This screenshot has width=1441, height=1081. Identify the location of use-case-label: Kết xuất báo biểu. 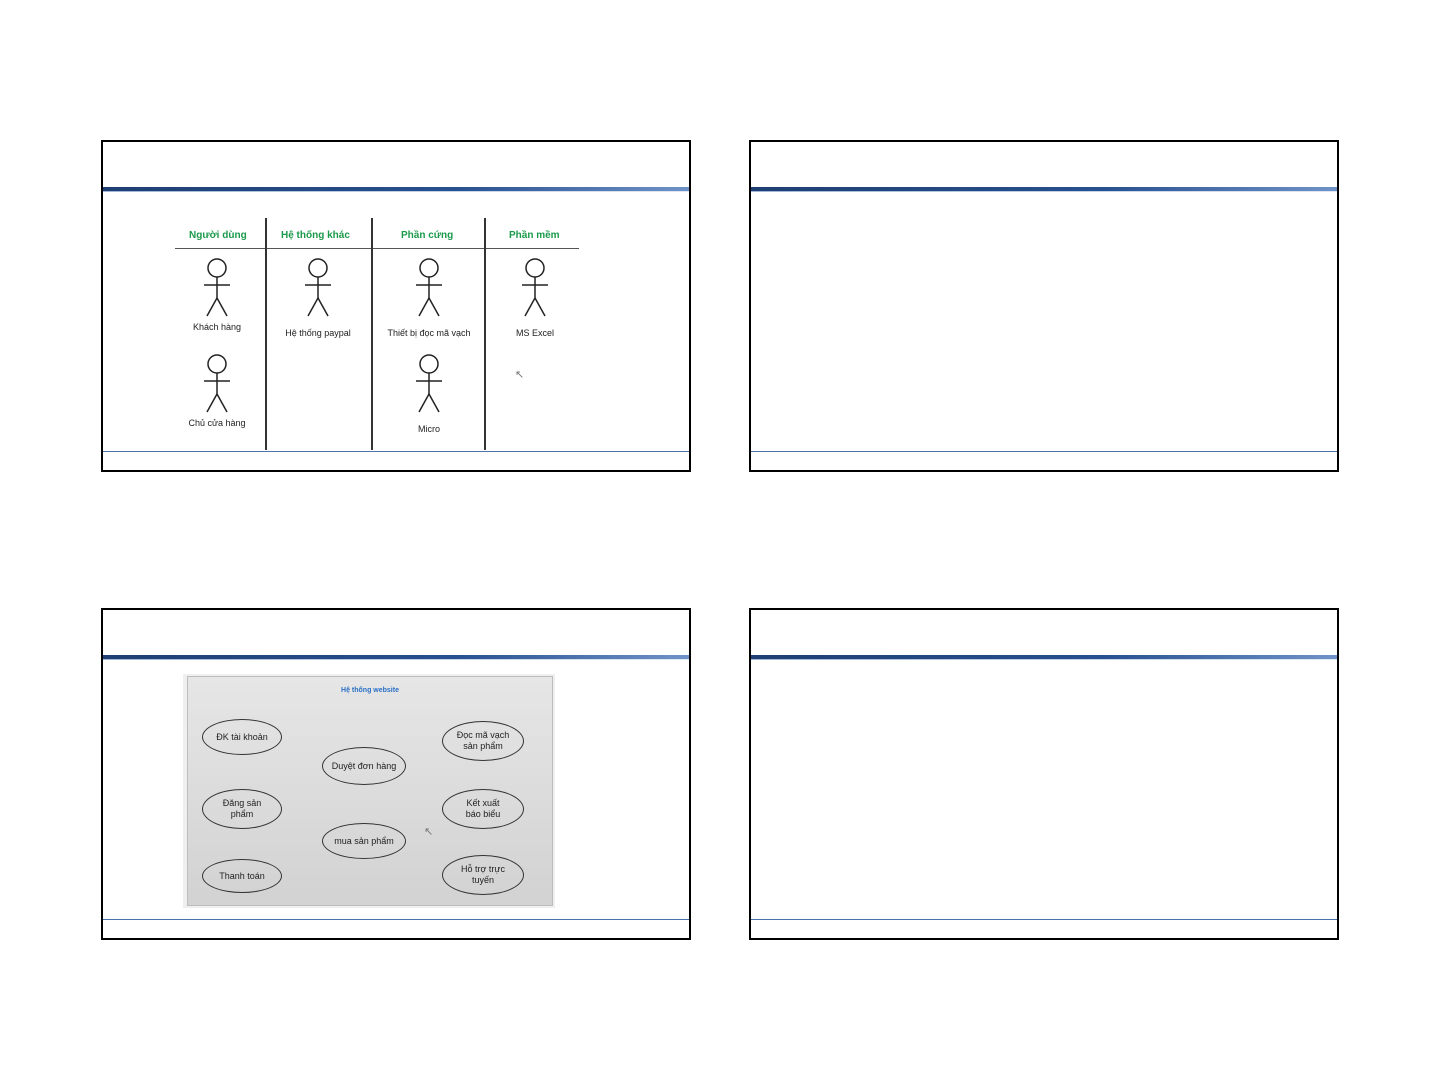
(483, 808).